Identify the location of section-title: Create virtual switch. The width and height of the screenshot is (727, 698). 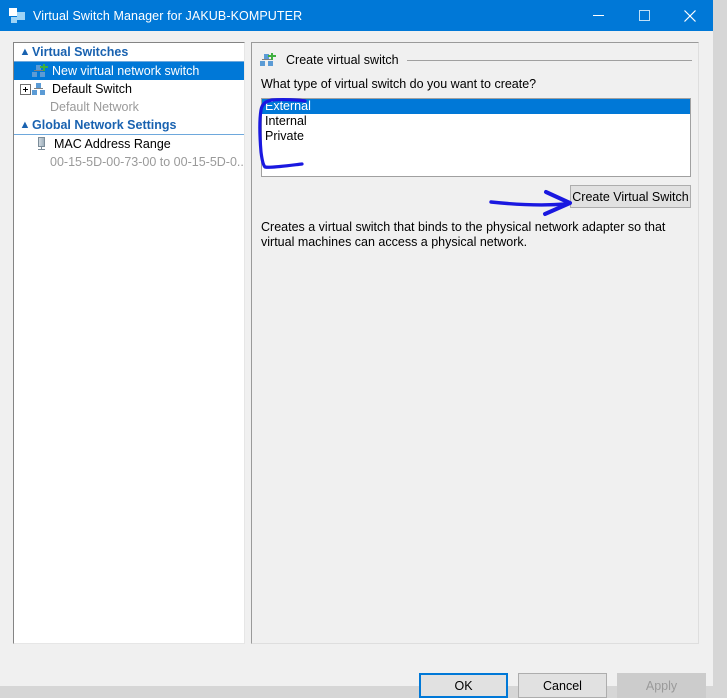
(342, 60).